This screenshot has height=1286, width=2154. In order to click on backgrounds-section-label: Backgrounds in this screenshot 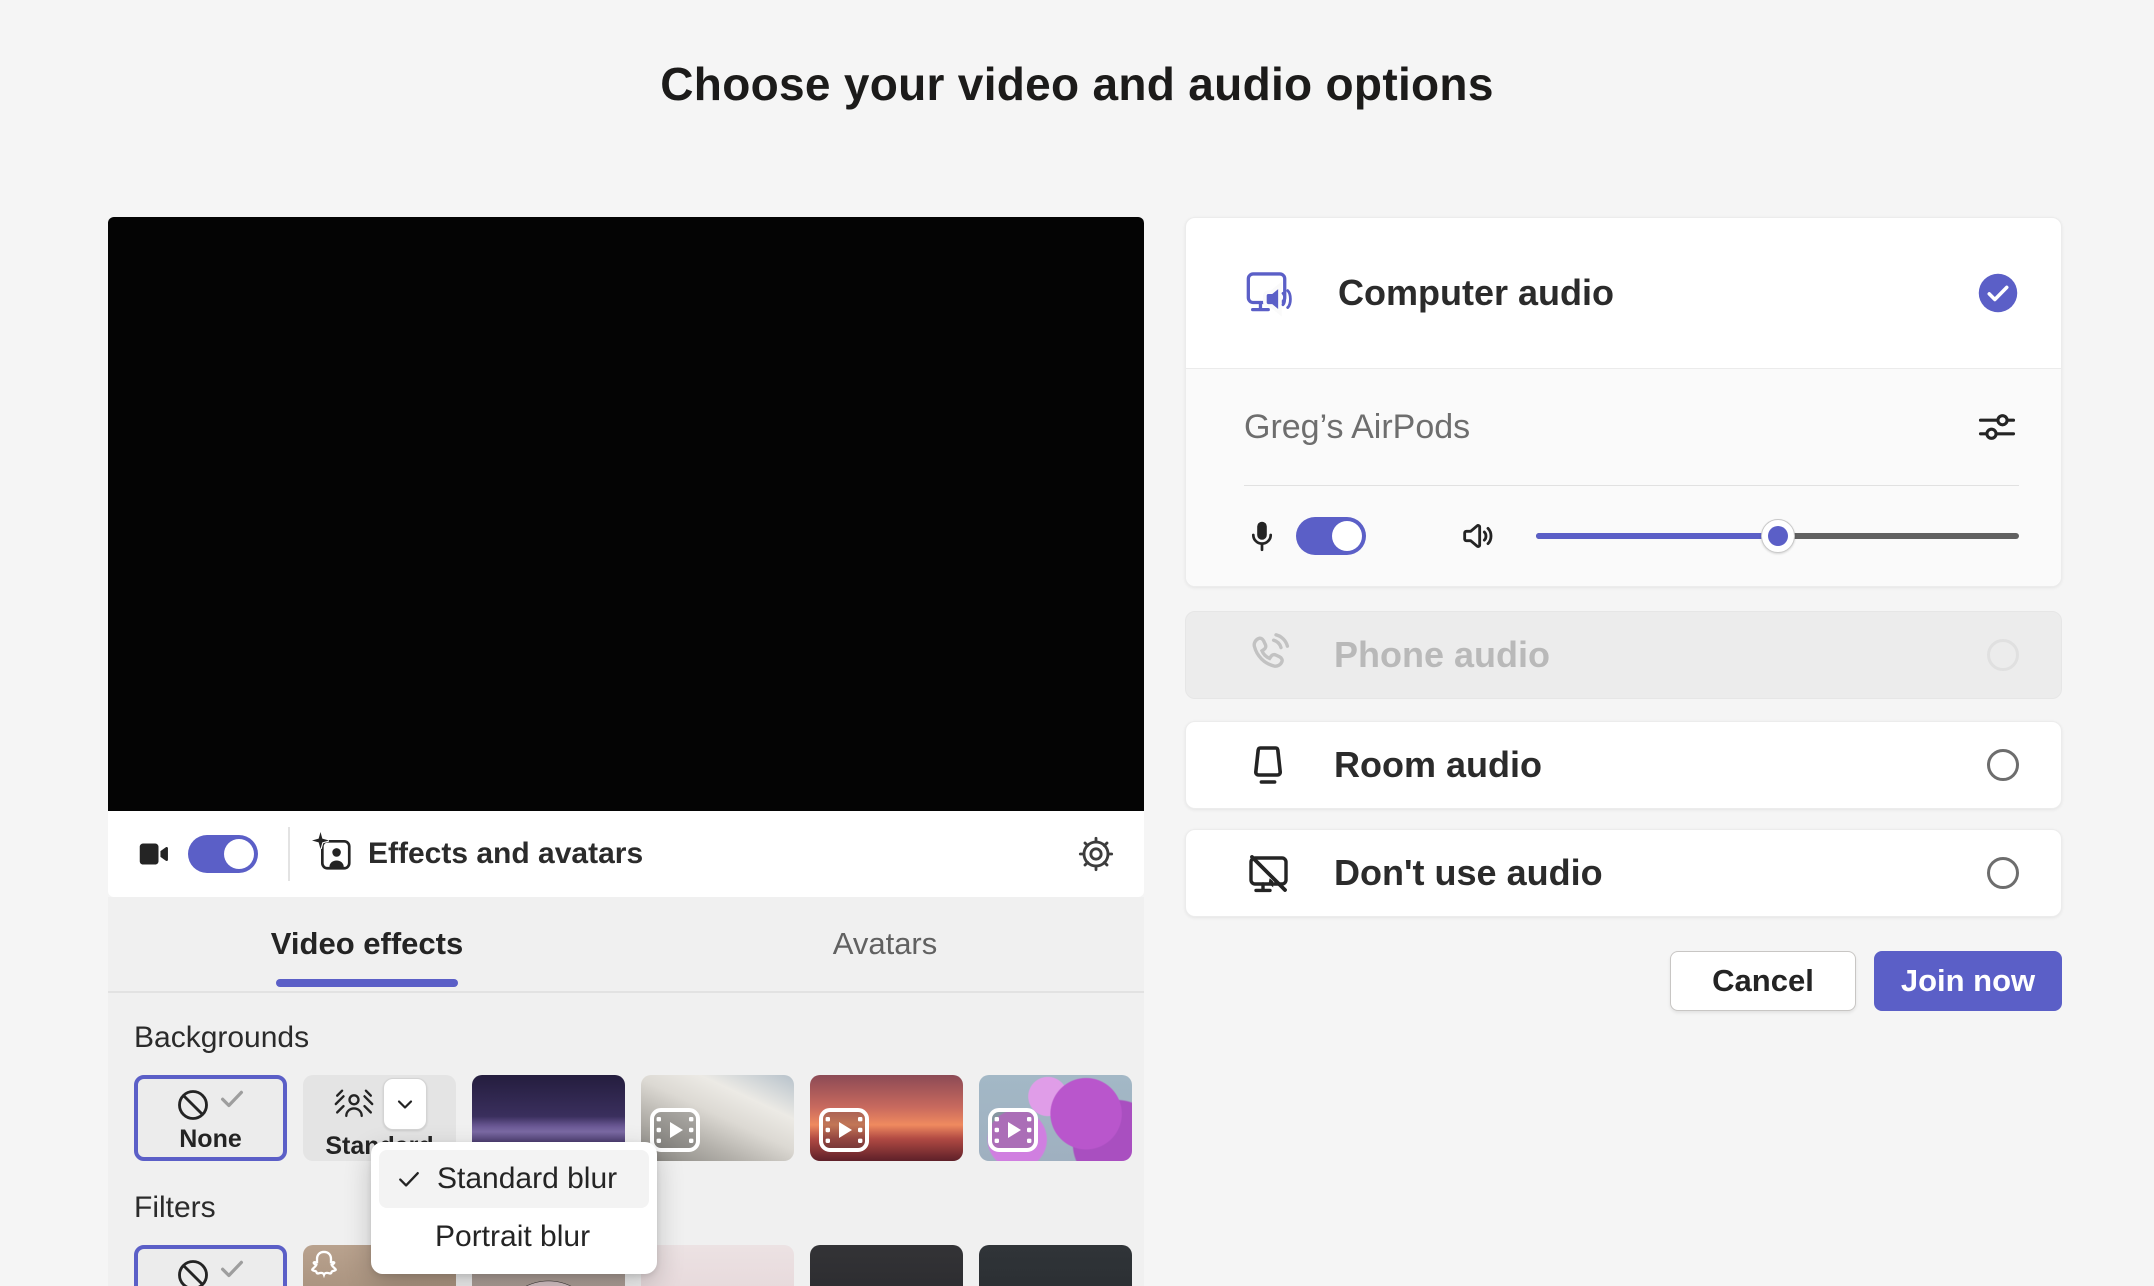, I will do `click(222, 1037)`.